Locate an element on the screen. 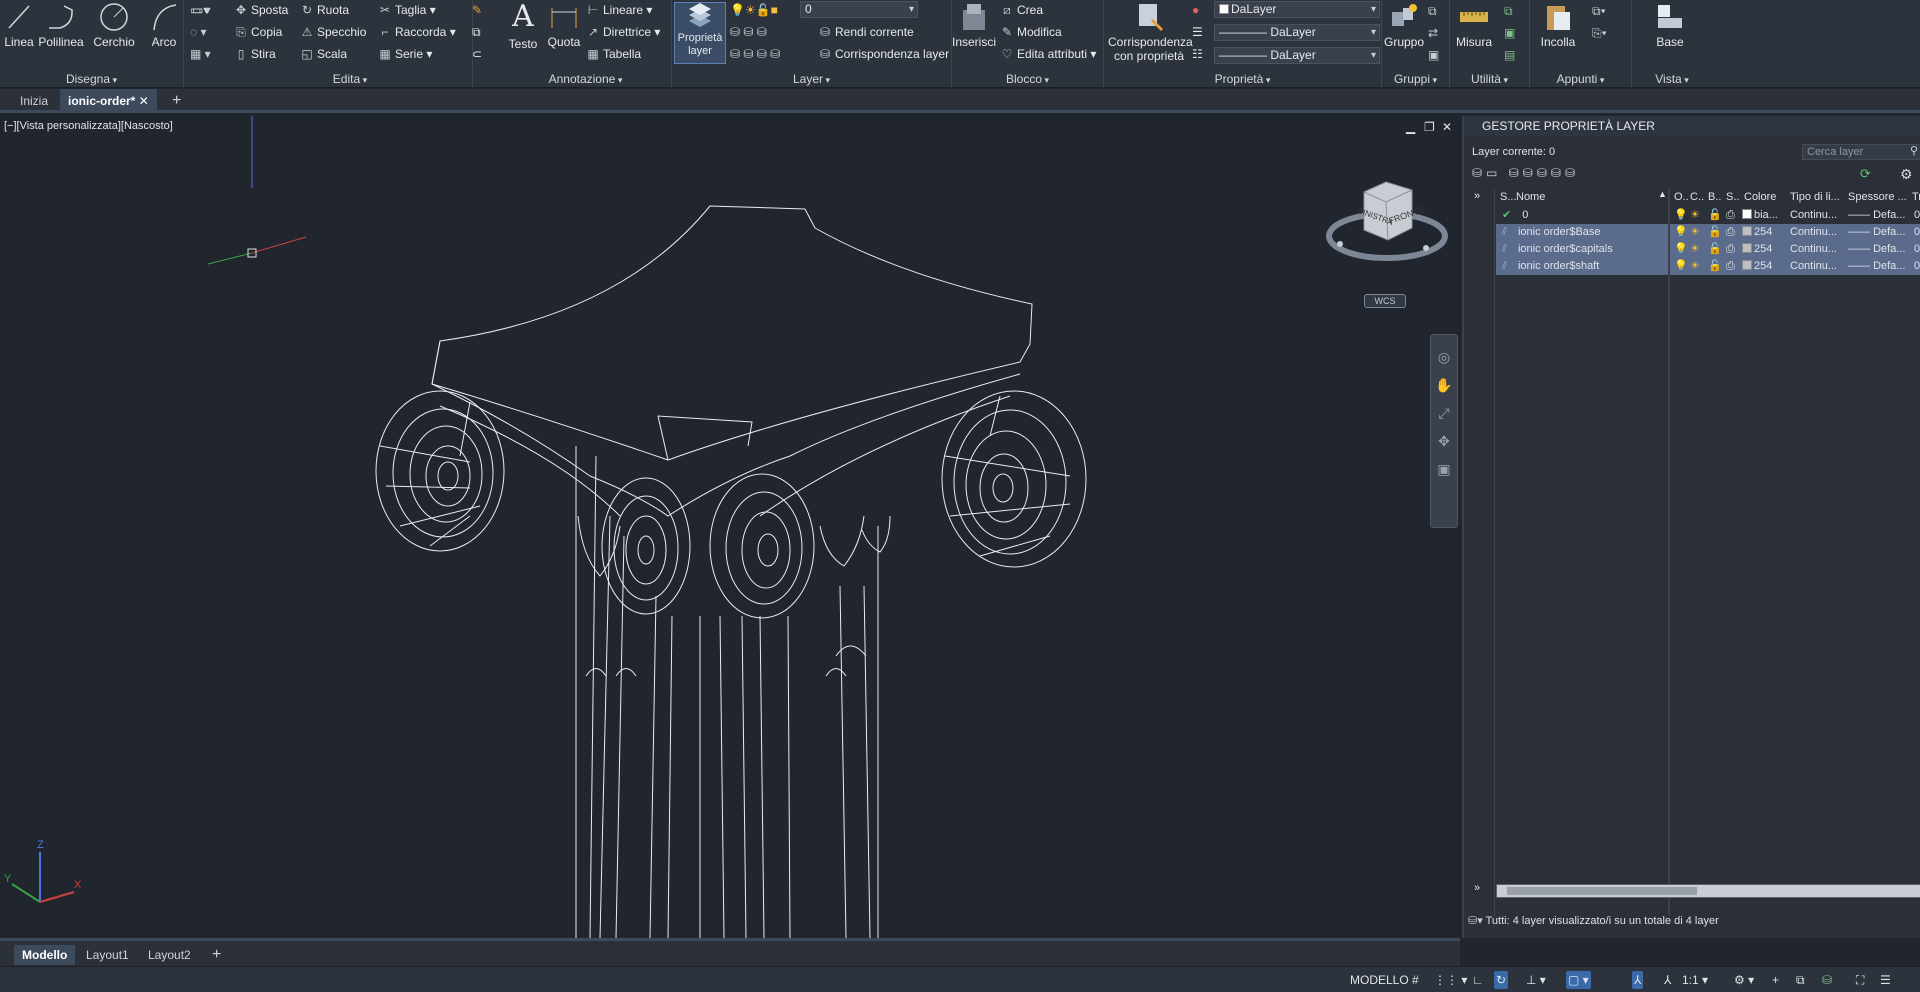 The height and width of the screenshot is (992, 1920). color-wheel-icon: ● is located at coordinates (1195, 10).